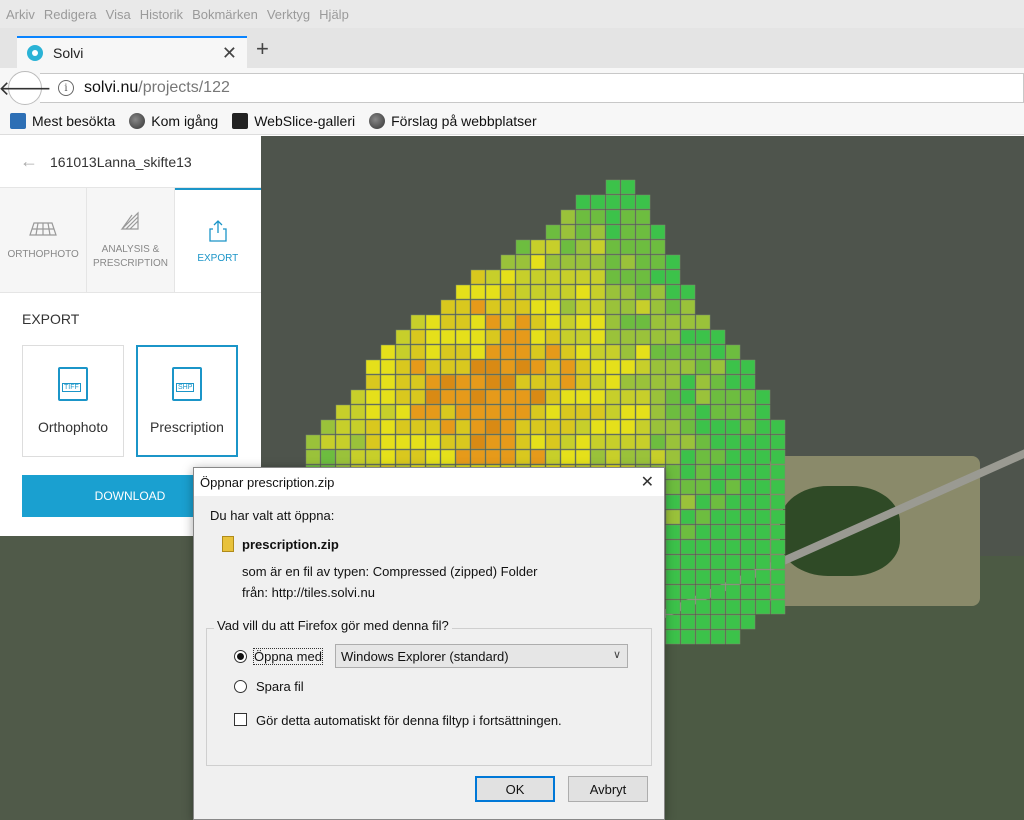 This screenshot has width=1024, height=820. What do you see at coordinates (131, 240) in the screenshot?
I see `tab-analysis-prescription: ANALYSIS & PRESCRIPTION` at bounding box center [131, 240].